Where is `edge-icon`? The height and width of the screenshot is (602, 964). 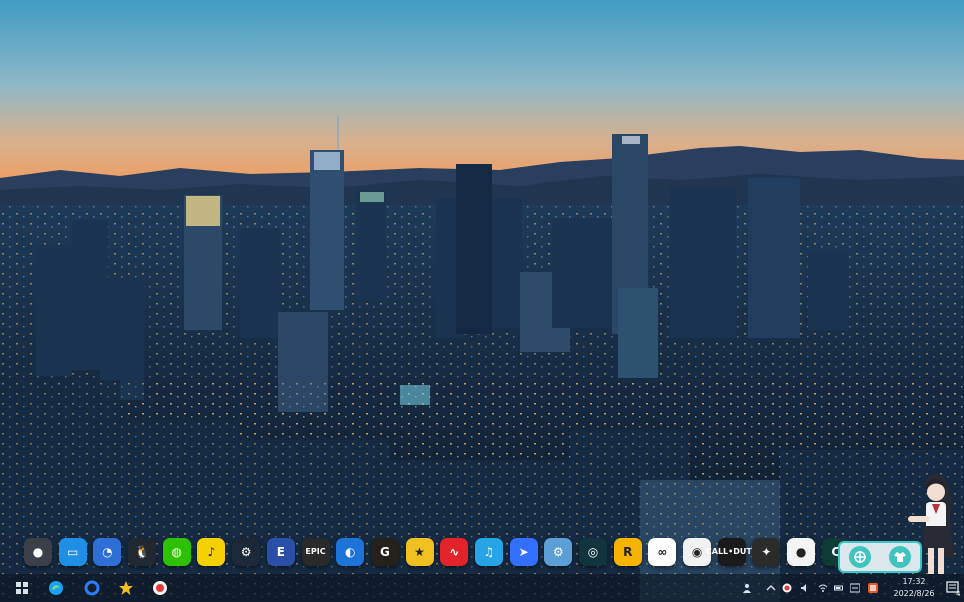
edge-icon is located at coordinates (56, 588).